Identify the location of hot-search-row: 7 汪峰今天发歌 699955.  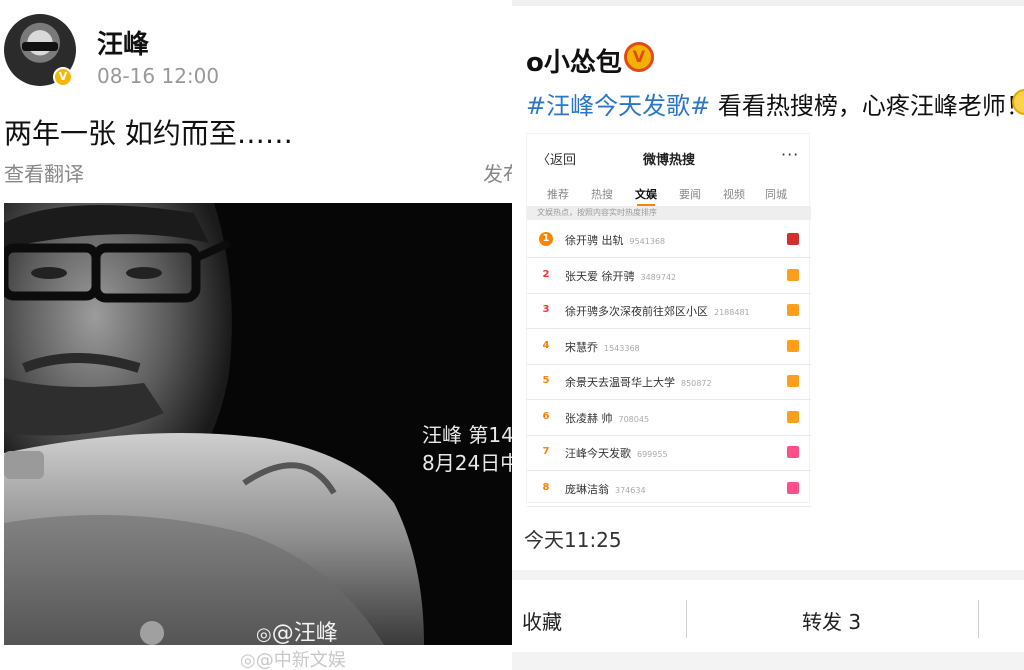
(669, 453).